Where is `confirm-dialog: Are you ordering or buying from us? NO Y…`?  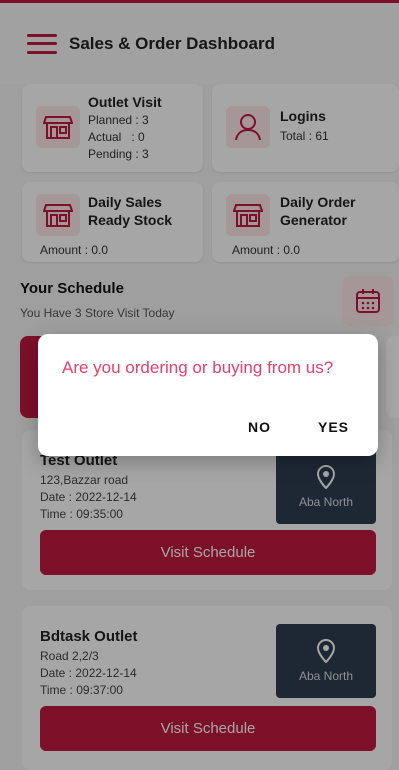
confirm-dialog: Are you ordering or buying from us? NO Y… is located at coordinates (208, 395).